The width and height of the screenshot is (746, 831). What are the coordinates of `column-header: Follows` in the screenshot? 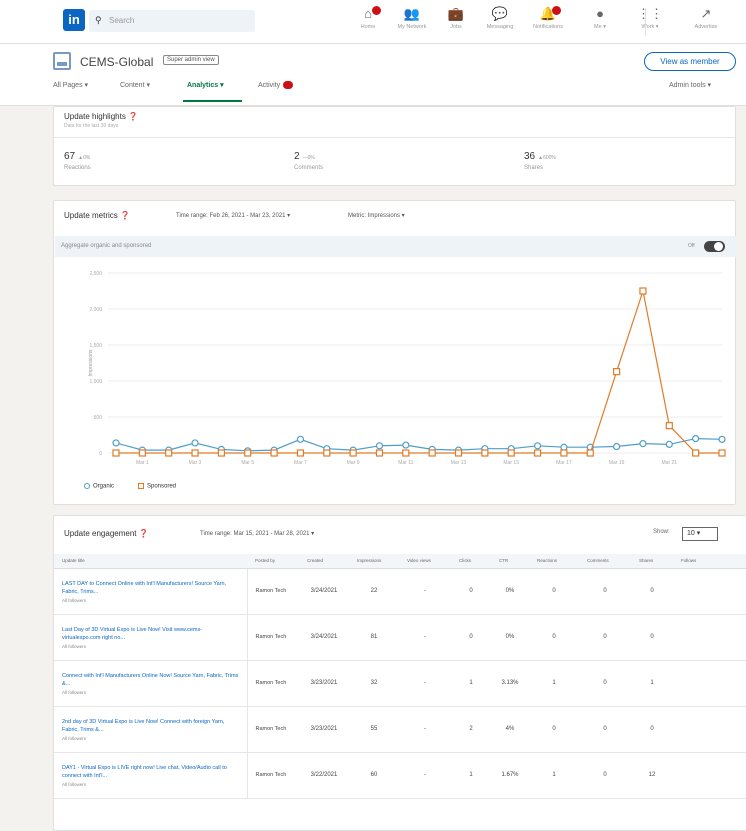 It's located at (709, 561).